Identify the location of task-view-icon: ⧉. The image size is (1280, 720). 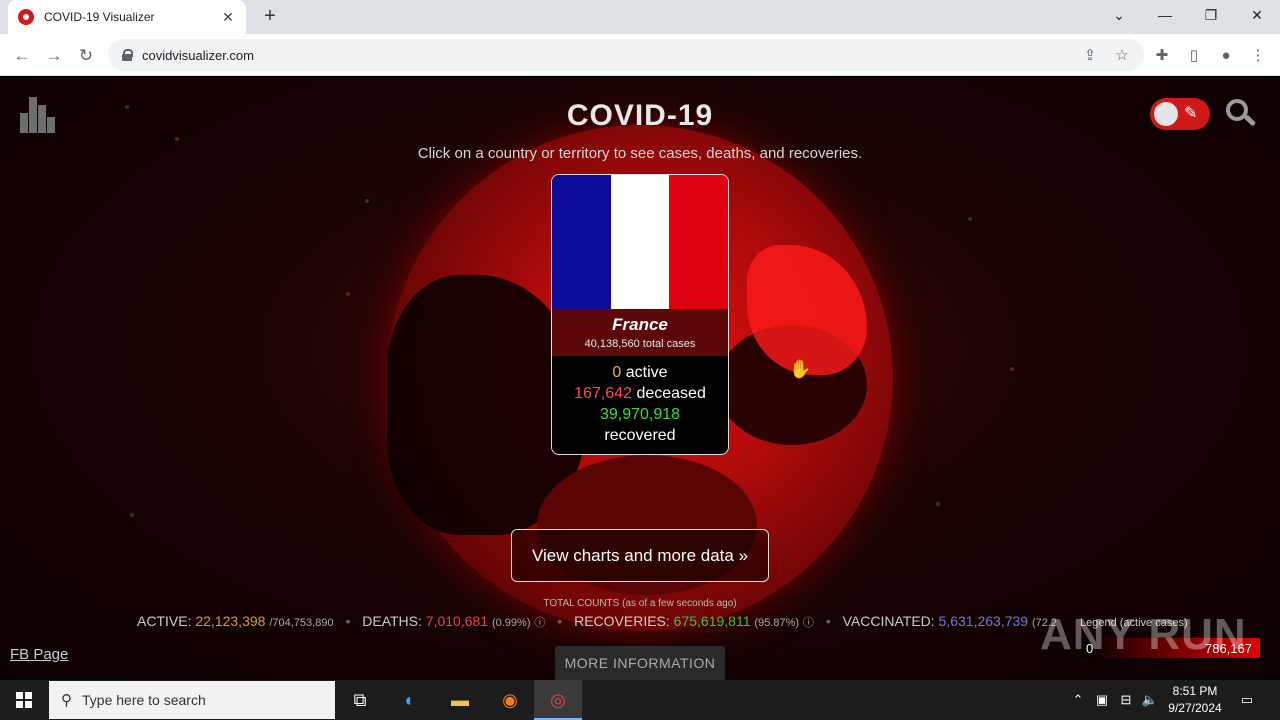
(360, 700).